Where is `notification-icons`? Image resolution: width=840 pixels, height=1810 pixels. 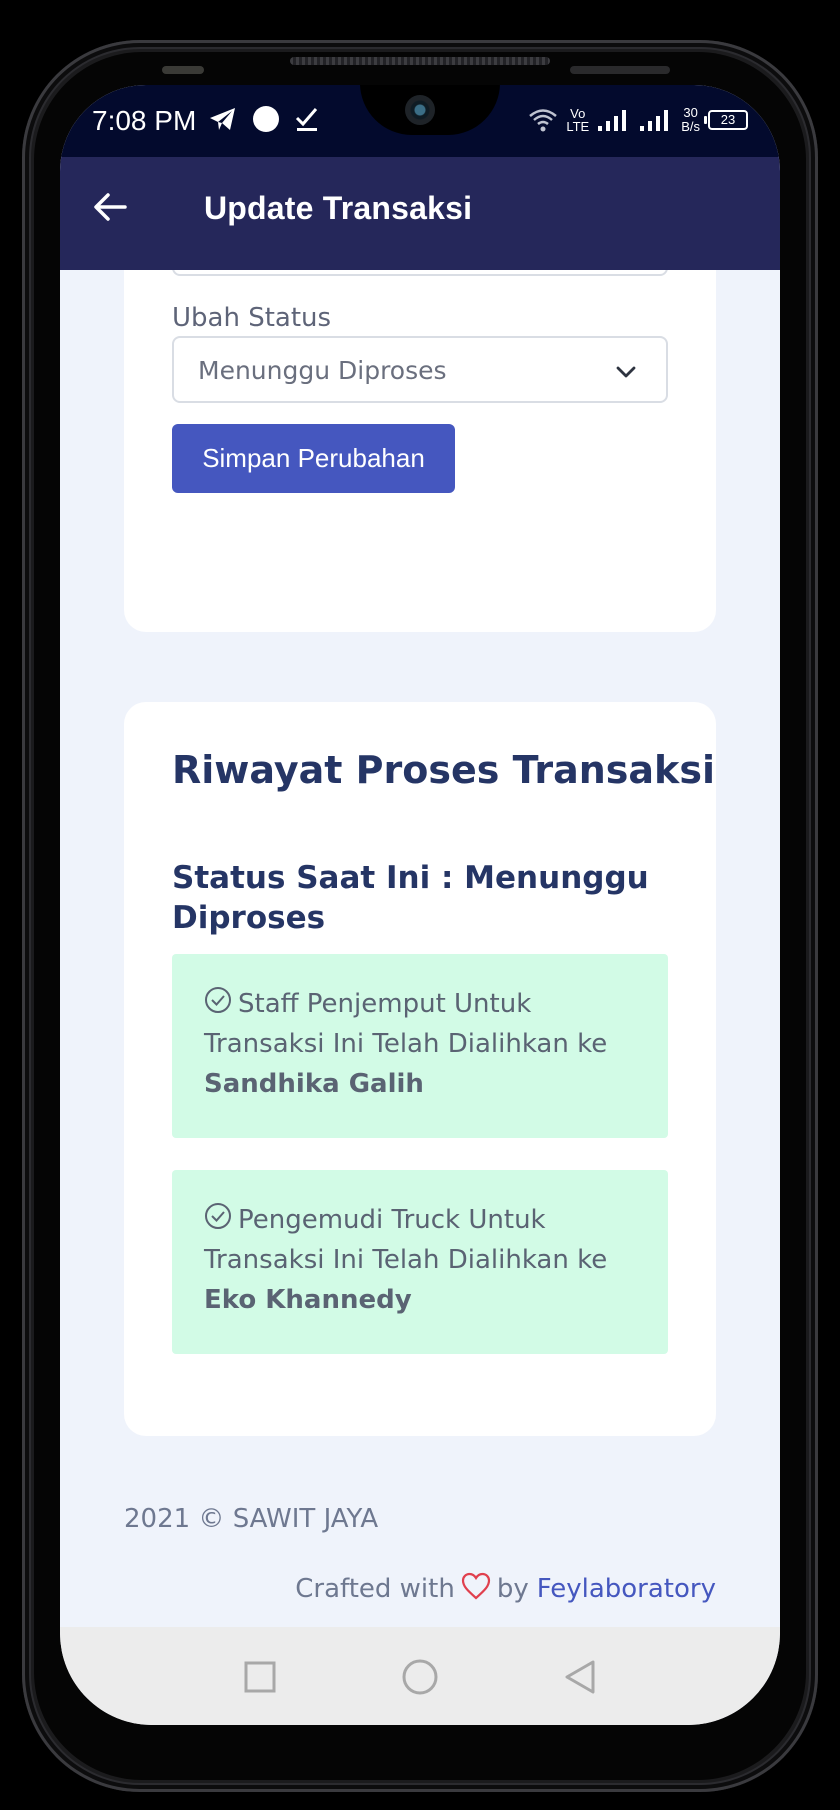 notification-icons is located at coordinates (264, 119).